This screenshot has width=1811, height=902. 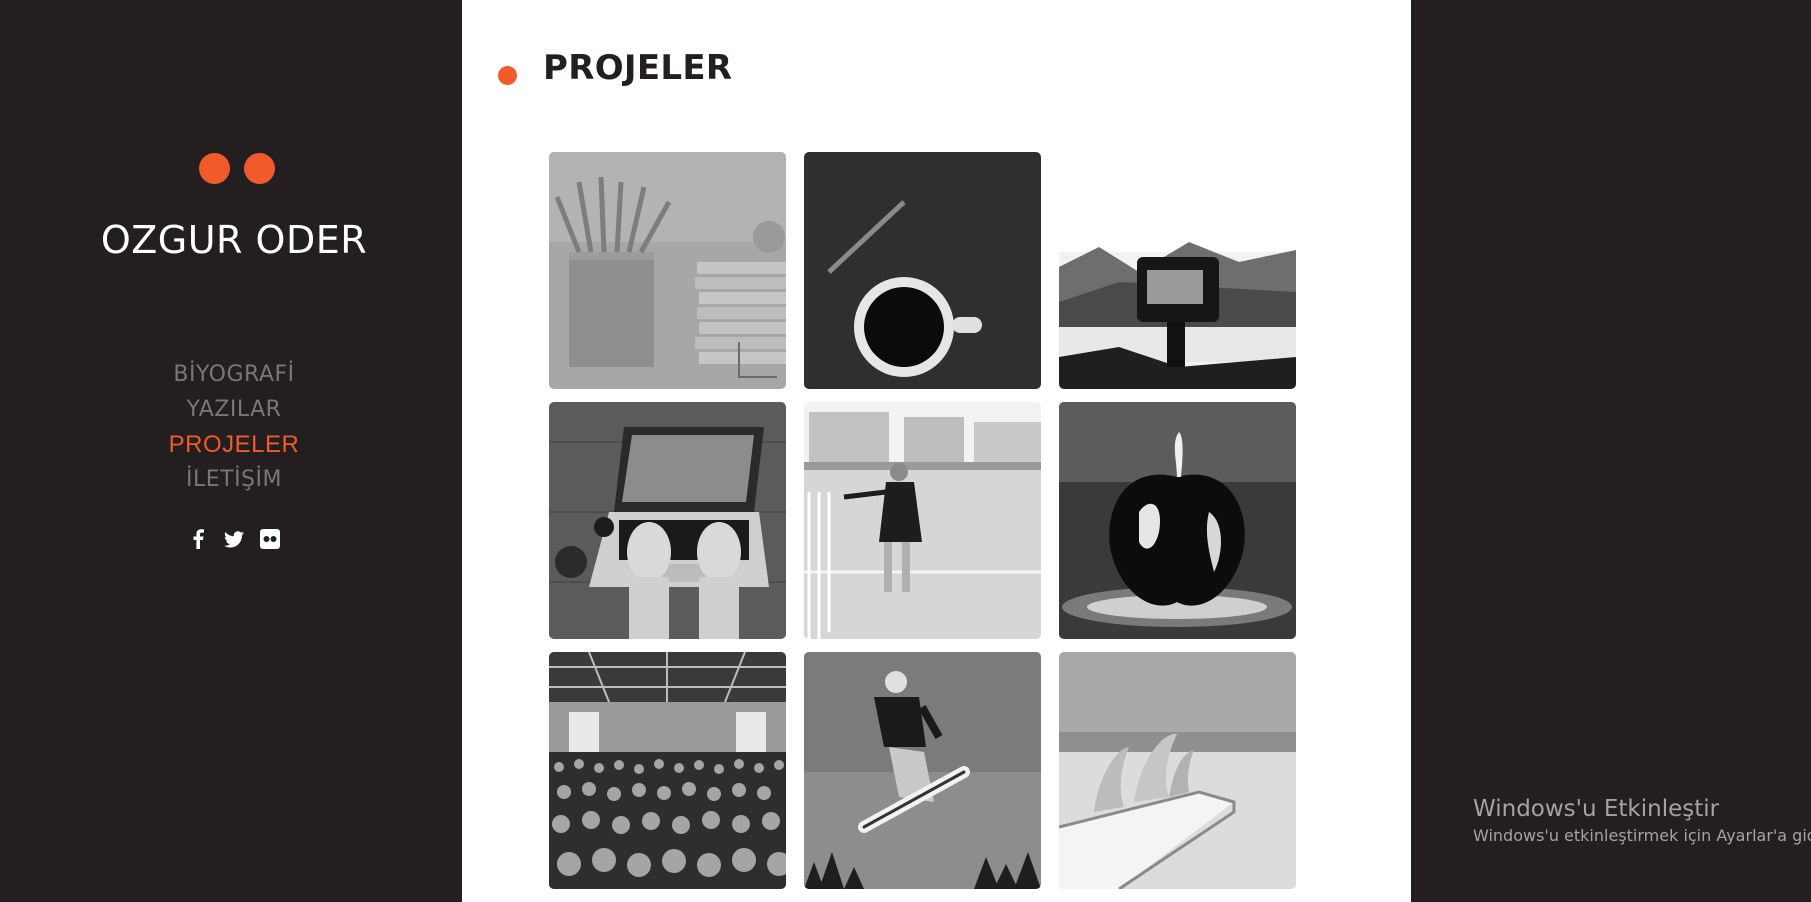 I want to click on nav-item-iletisim: İLETİŞİM, so click(x=234, y=479).